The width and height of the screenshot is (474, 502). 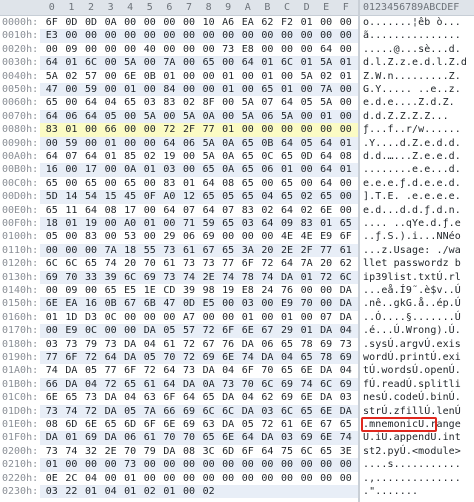 I want to click on column-header-b: B, so click(x=267, y=7).